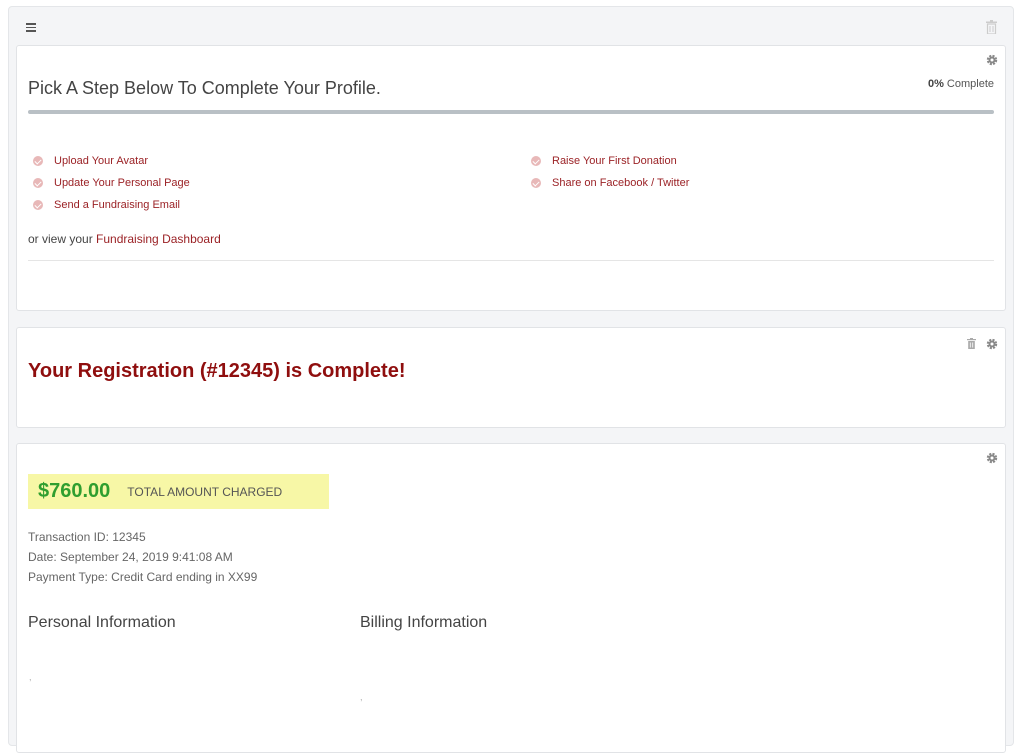  What do you see at coordinates (621, 183) in the screenshot?
I see `step-label: Share on Facebook / Twitter` at bounding box center [621, 183].